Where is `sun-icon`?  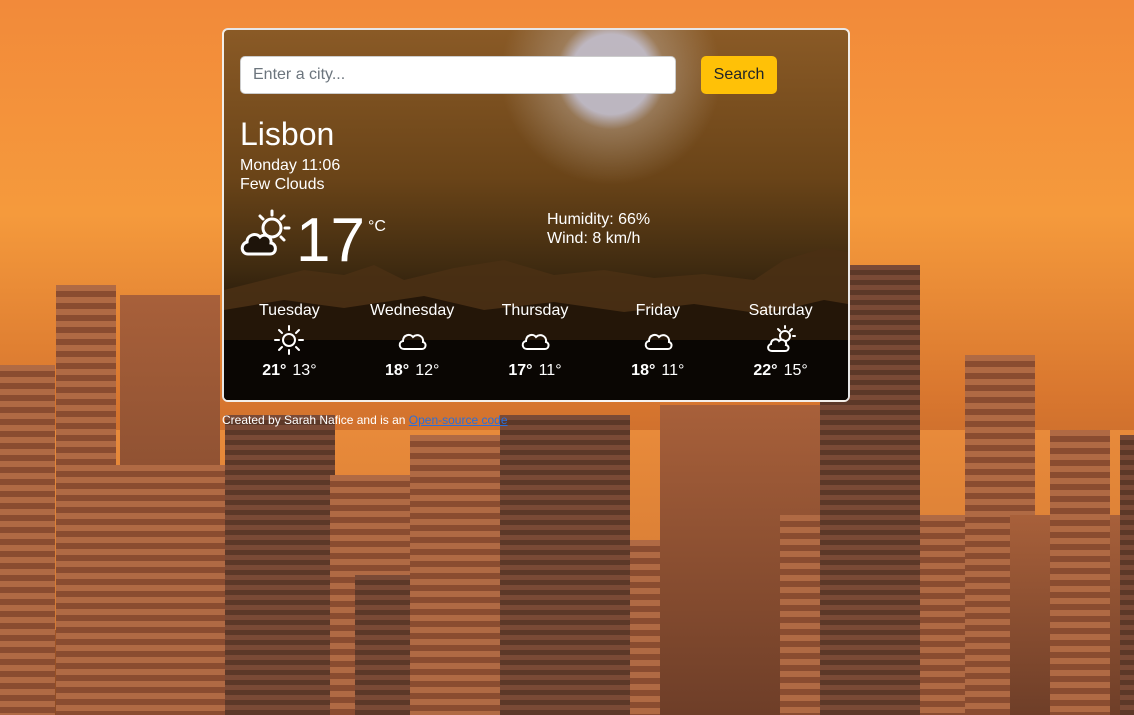 sun-icon is located at coordinates (289, 340).